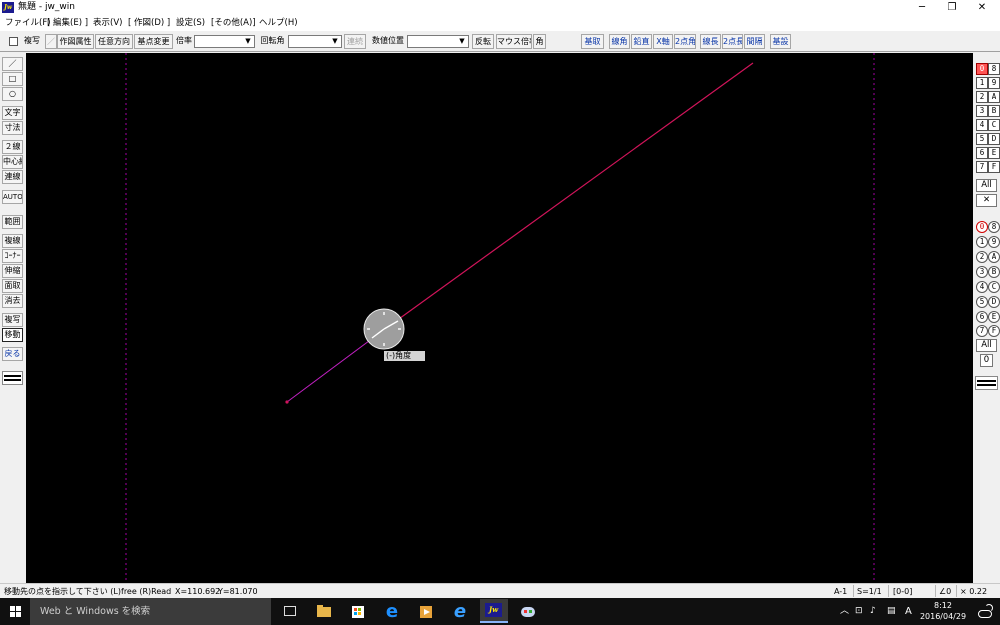  Describe the element at coordinates (982, 111) in the screenshot. I see `layer-group-3: 3` at that location.